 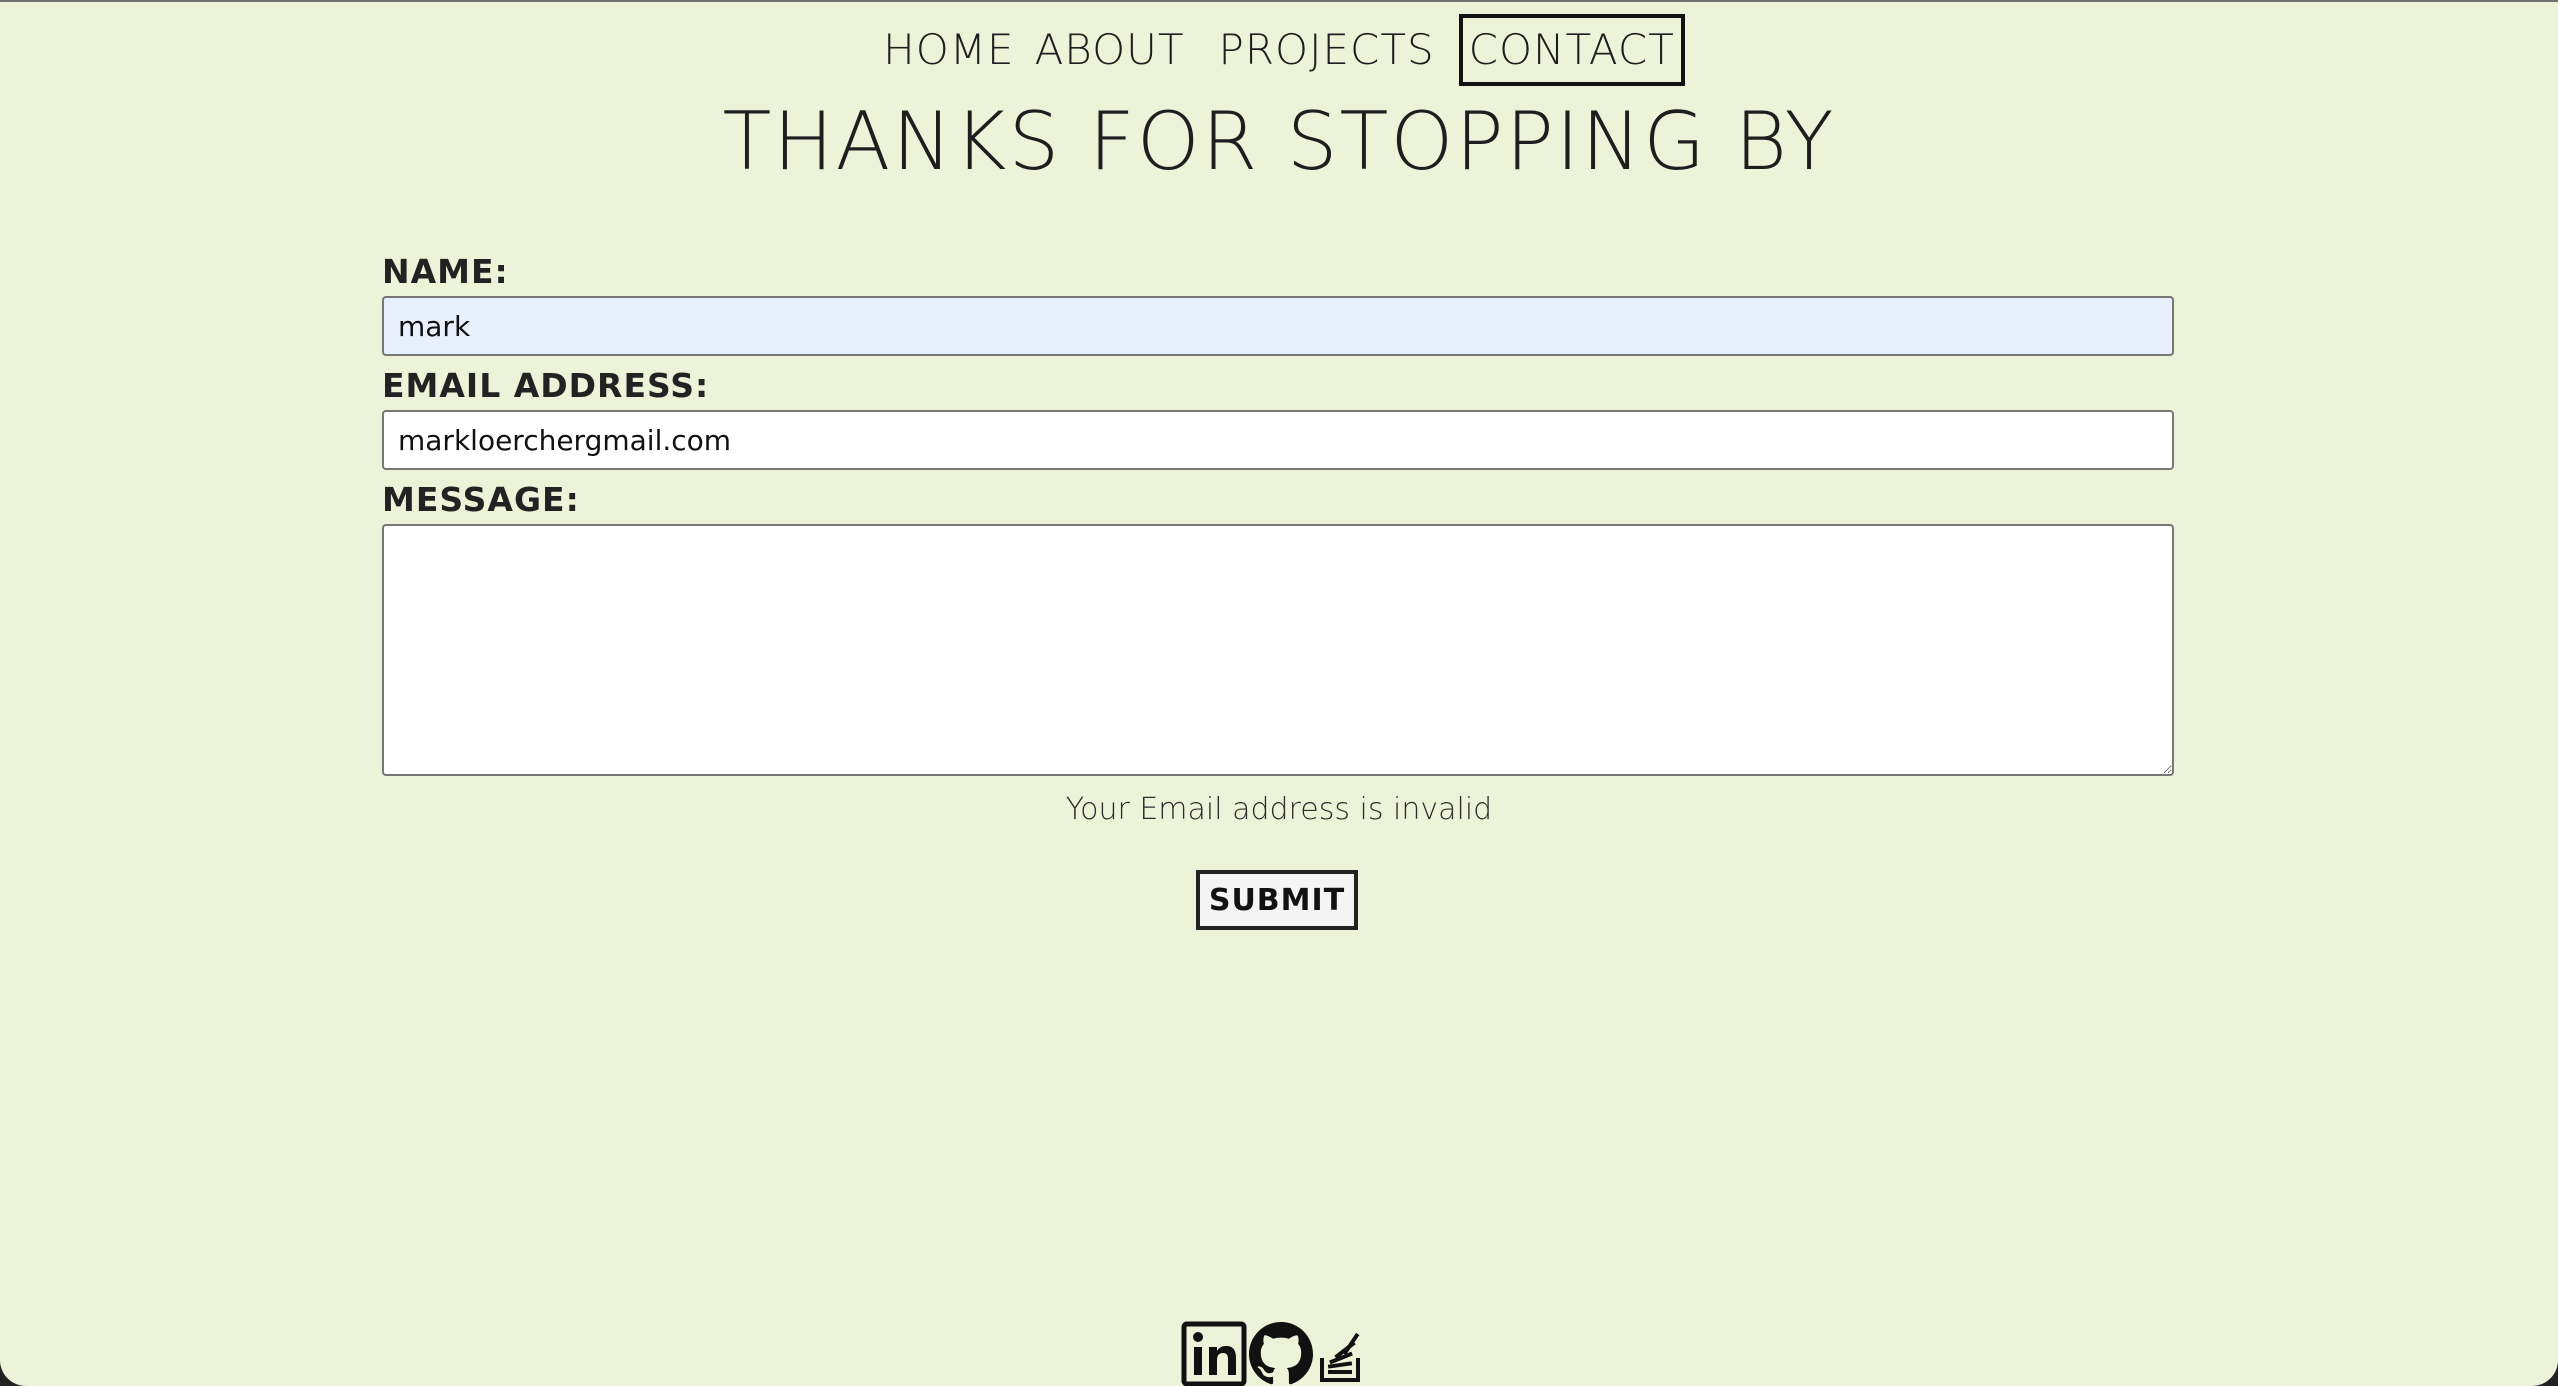 I want to click on nav-projects-link: PROJECTS, so click(x=1327, y=50).